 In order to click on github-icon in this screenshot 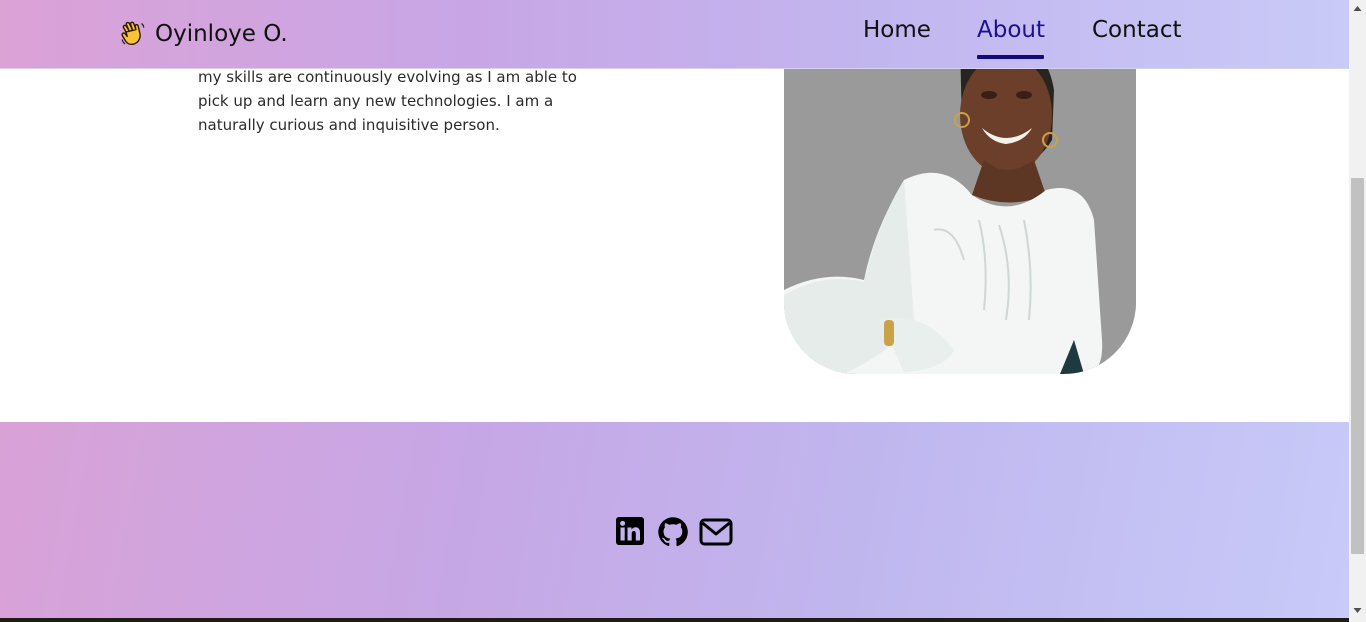, I will do `click(673, 532)`.